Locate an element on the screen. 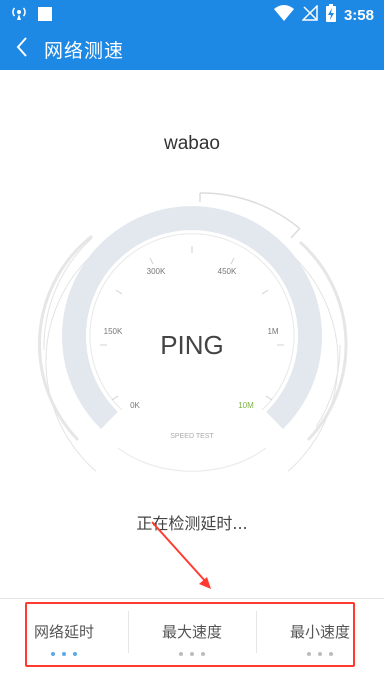  tab-min-speed: 最小速度 is located at coordinates (320, 632).